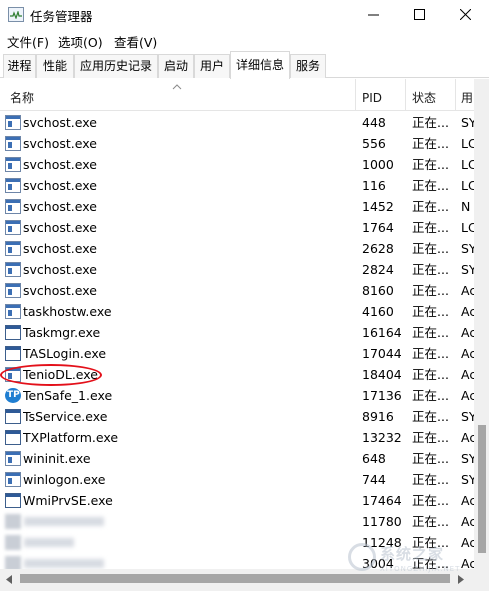 Image resolution: width=489 pixels, height=591 pixels. I want to click on process-pid: 556, so click(374, 143).